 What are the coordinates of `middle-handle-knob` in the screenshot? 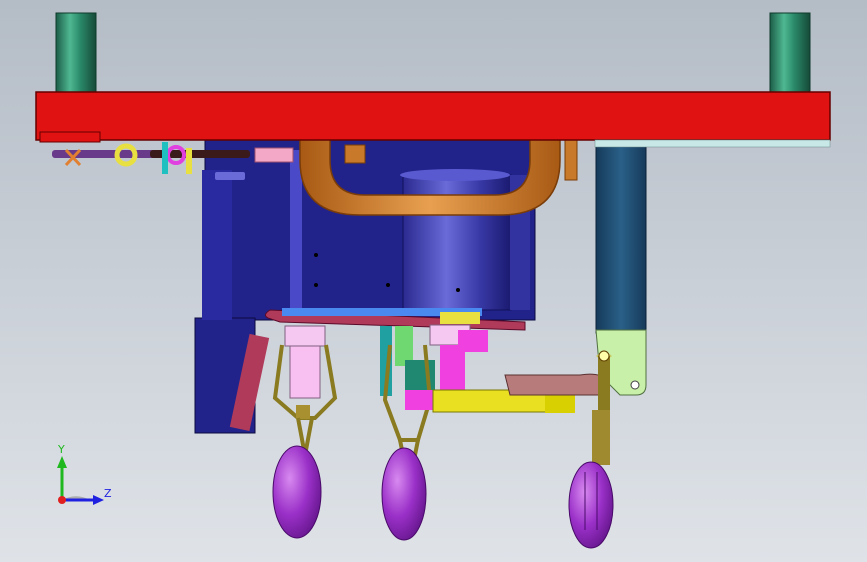 It's located at (404, 494).